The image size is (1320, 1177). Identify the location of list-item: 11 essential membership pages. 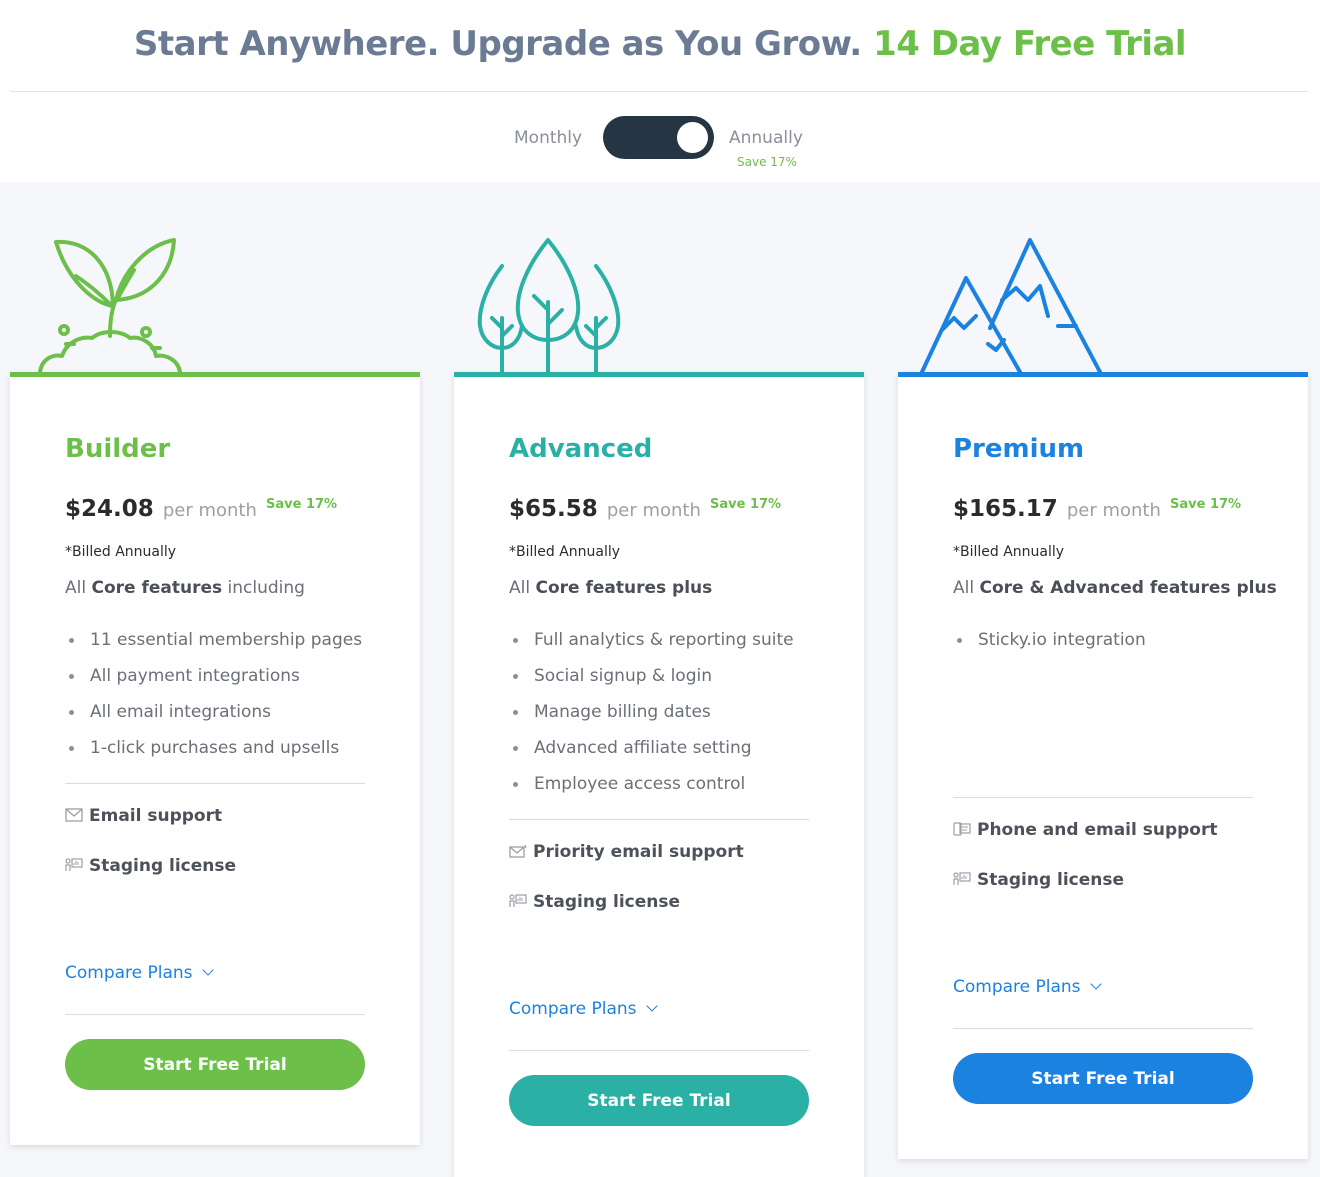
(225, 646).